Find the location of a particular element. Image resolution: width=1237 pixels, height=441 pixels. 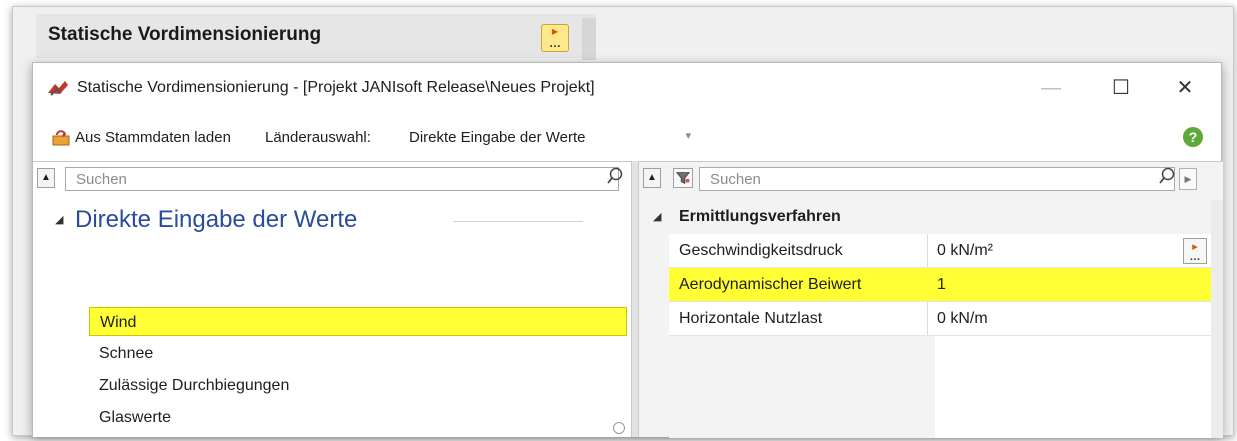

property-row-aerodynamischer-beiwert: Aerodynamischer Beiwert 1 is located at coordinates (940, 285).